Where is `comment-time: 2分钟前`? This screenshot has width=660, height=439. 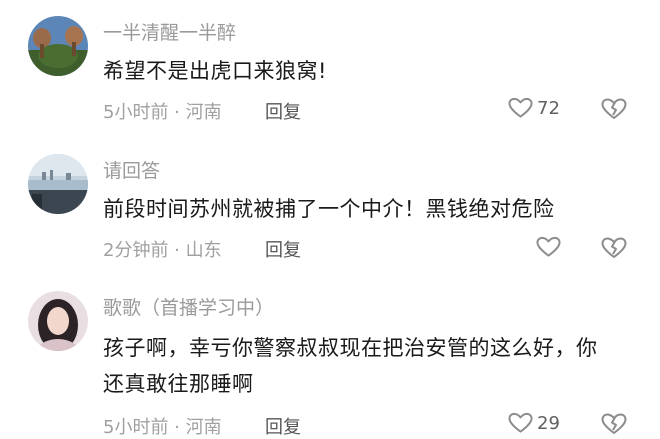 comment-time: 2分钟前 is located at coordinates (136, 250).